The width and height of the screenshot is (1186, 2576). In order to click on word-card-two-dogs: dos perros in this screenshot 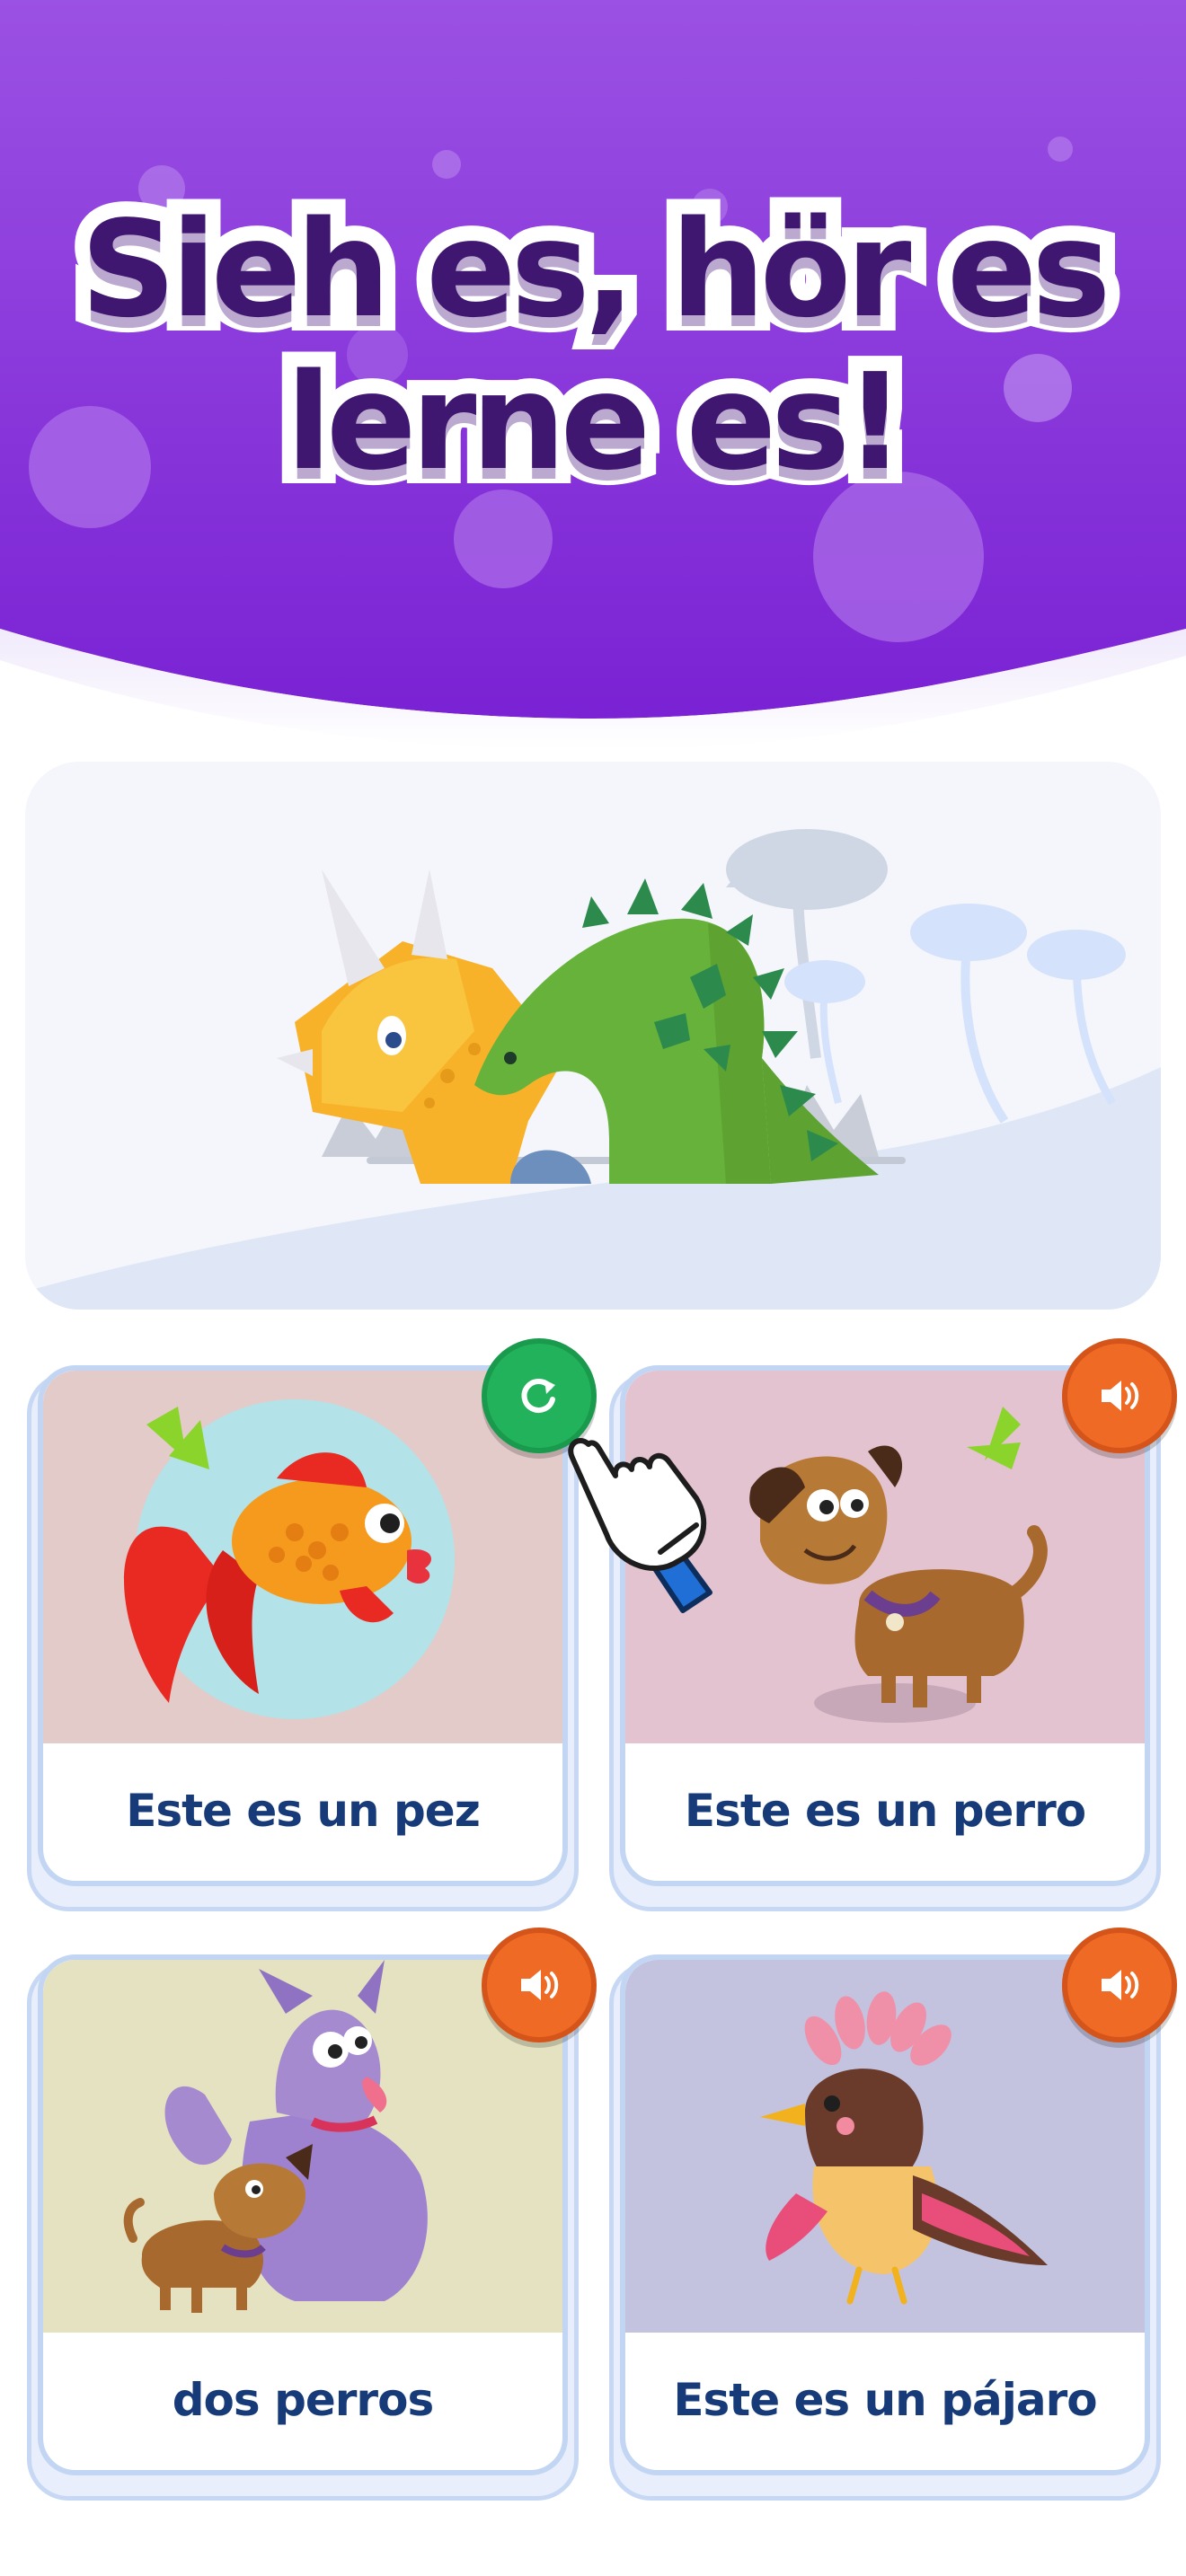, I will do `click(303, 2227)`.